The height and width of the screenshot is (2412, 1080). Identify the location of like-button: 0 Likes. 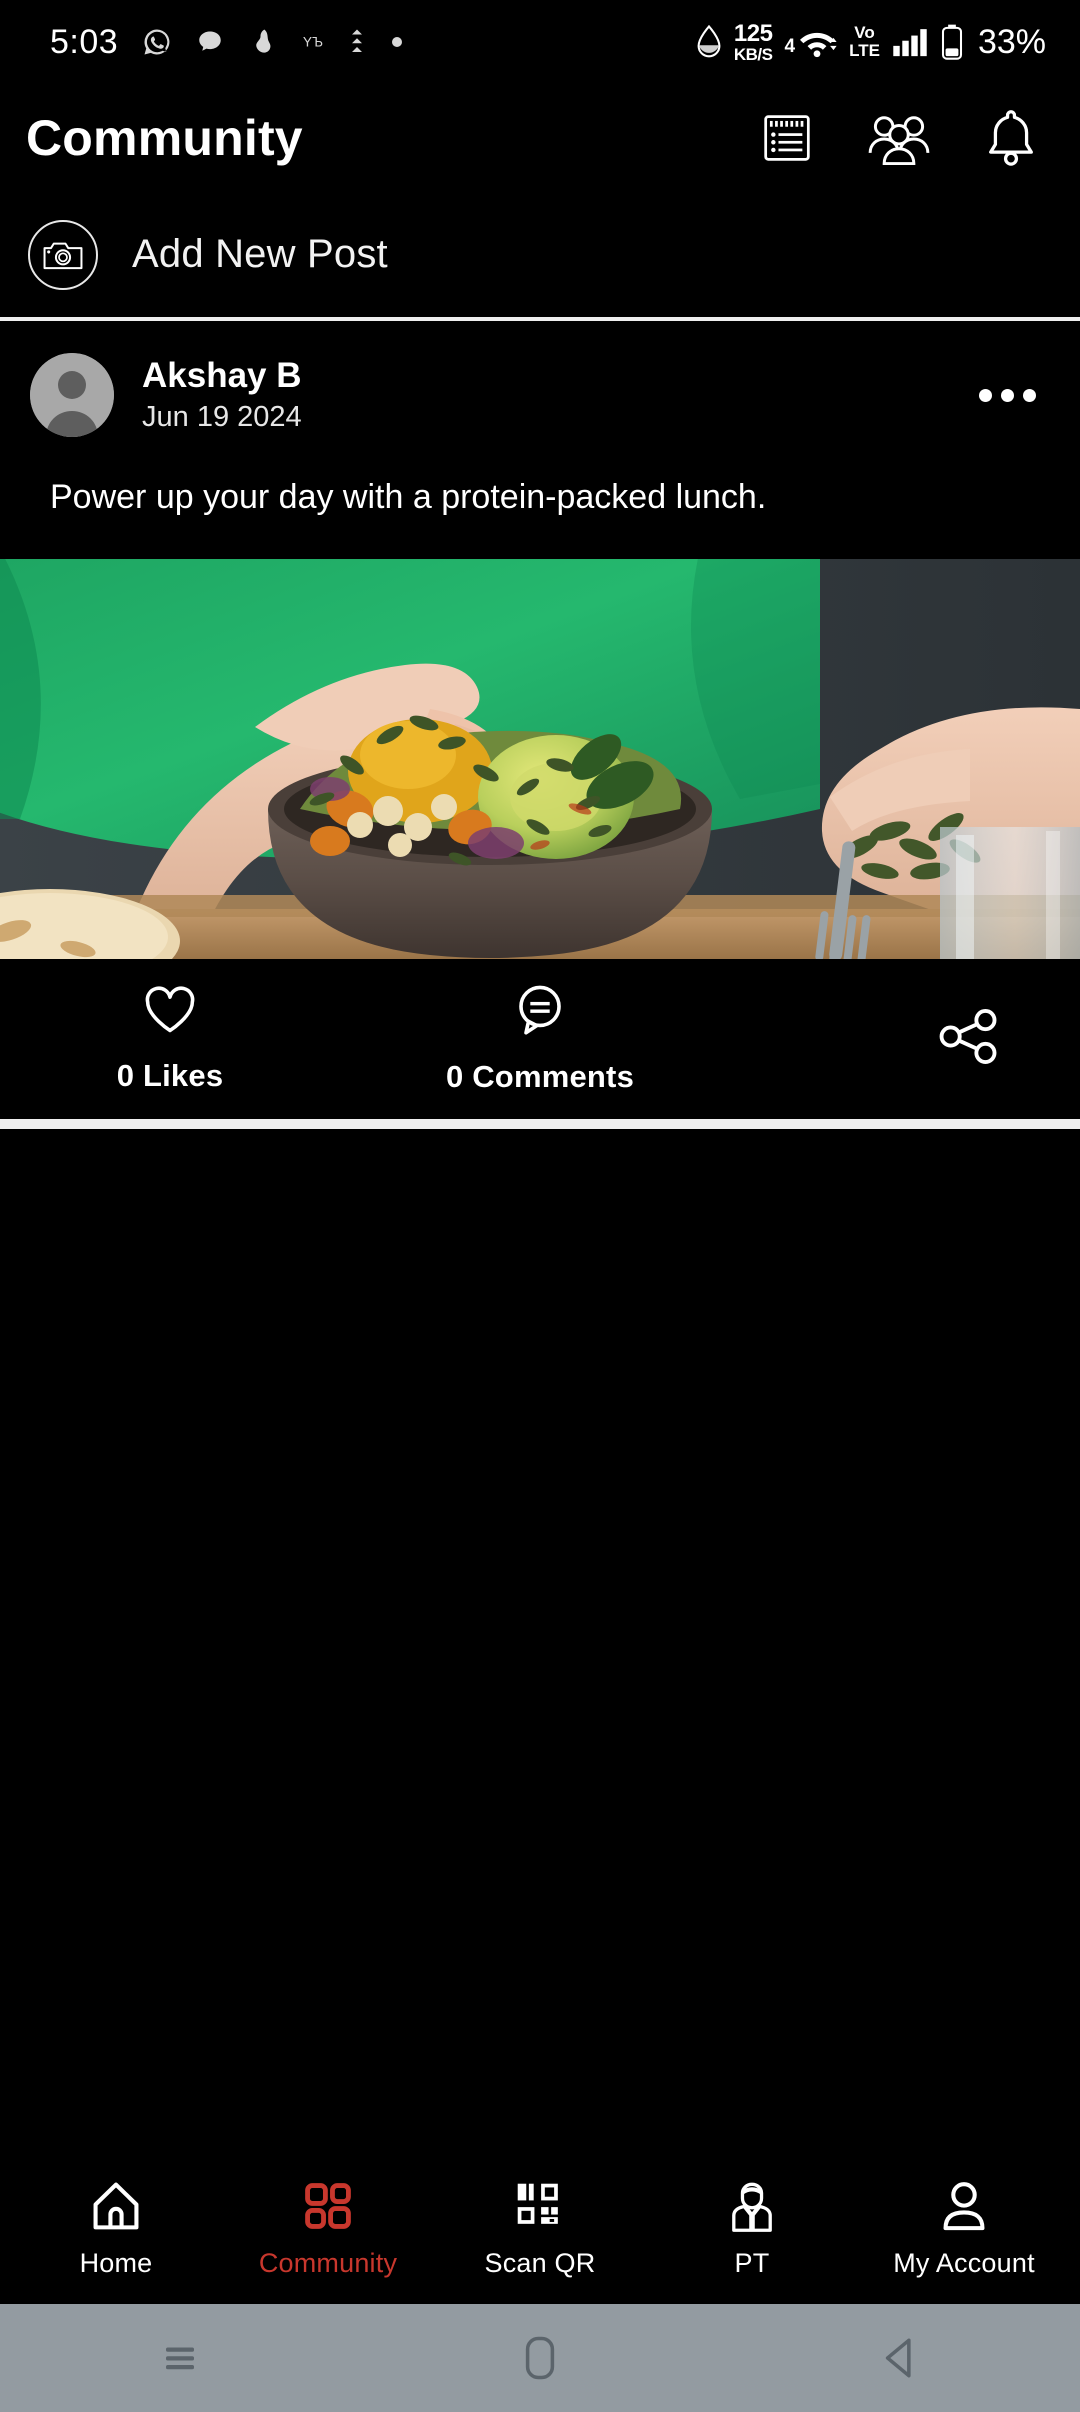
(170, 1039).